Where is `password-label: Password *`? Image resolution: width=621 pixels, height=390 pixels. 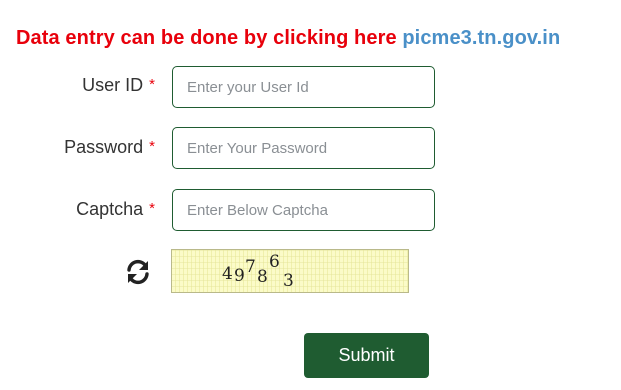 password-label: Password * is located at coordinates (109, 147).